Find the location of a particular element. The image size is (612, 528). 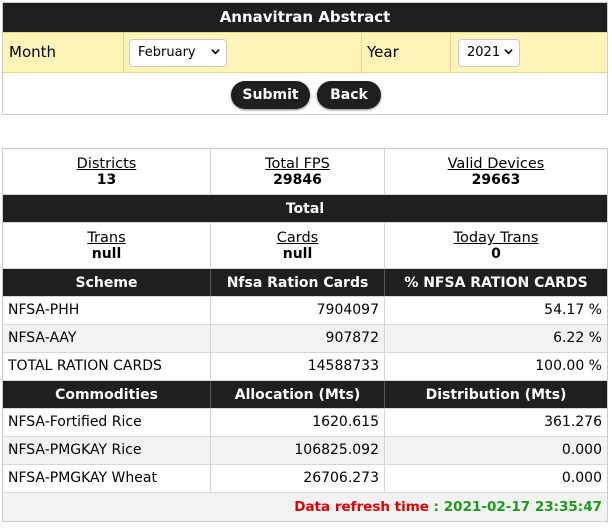

cards-value: null is located at coordinates (297, 254).